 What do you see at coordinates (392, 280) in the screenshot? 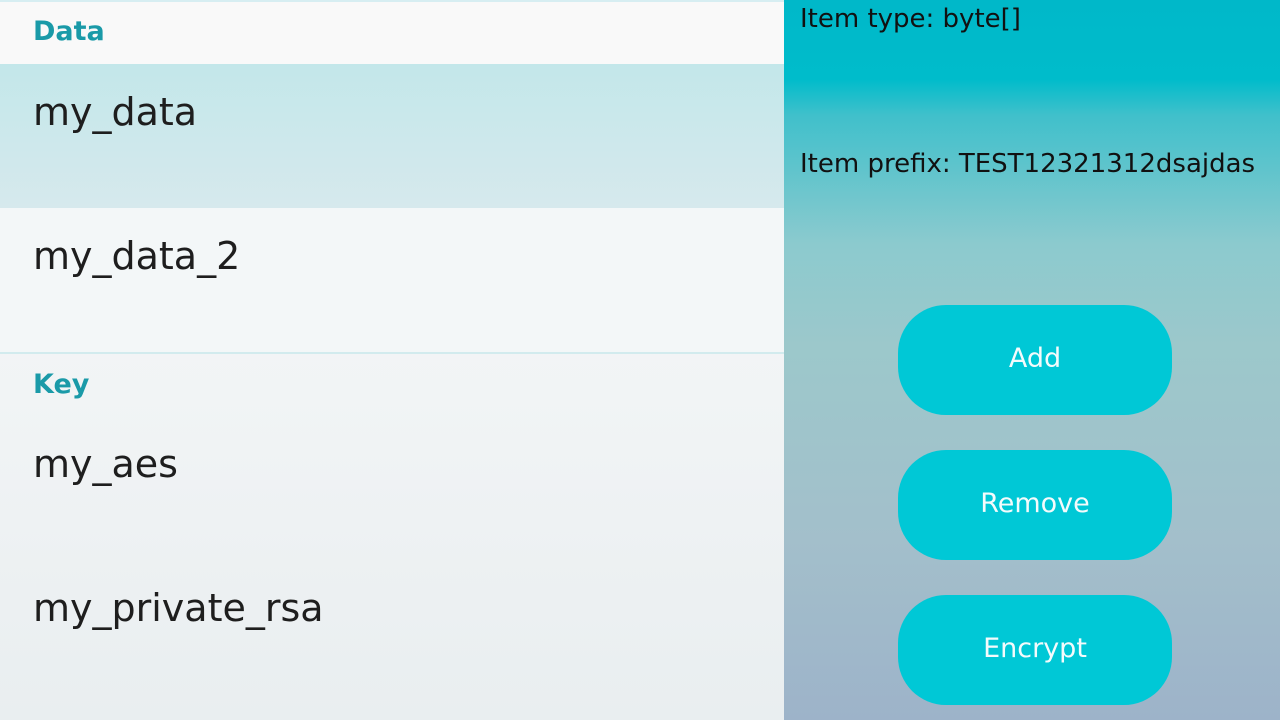
I see `list-item-my-data-2: my_data_2` at bounding box center [392, 280].